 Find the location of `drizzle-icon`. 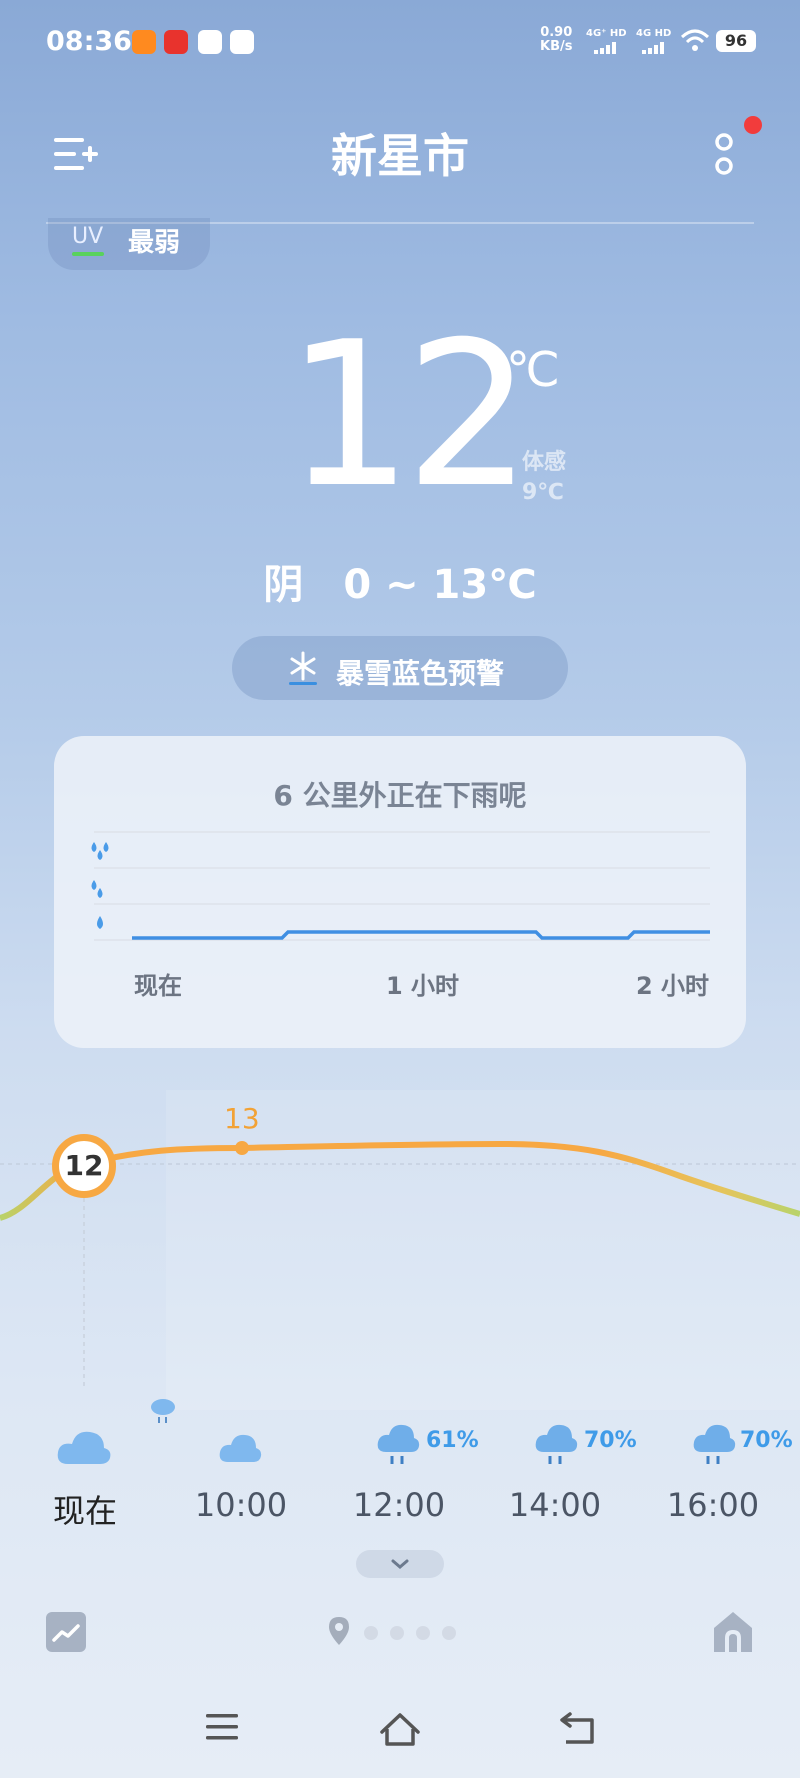

drizzle-icon is located at coordinates (163, 1411).